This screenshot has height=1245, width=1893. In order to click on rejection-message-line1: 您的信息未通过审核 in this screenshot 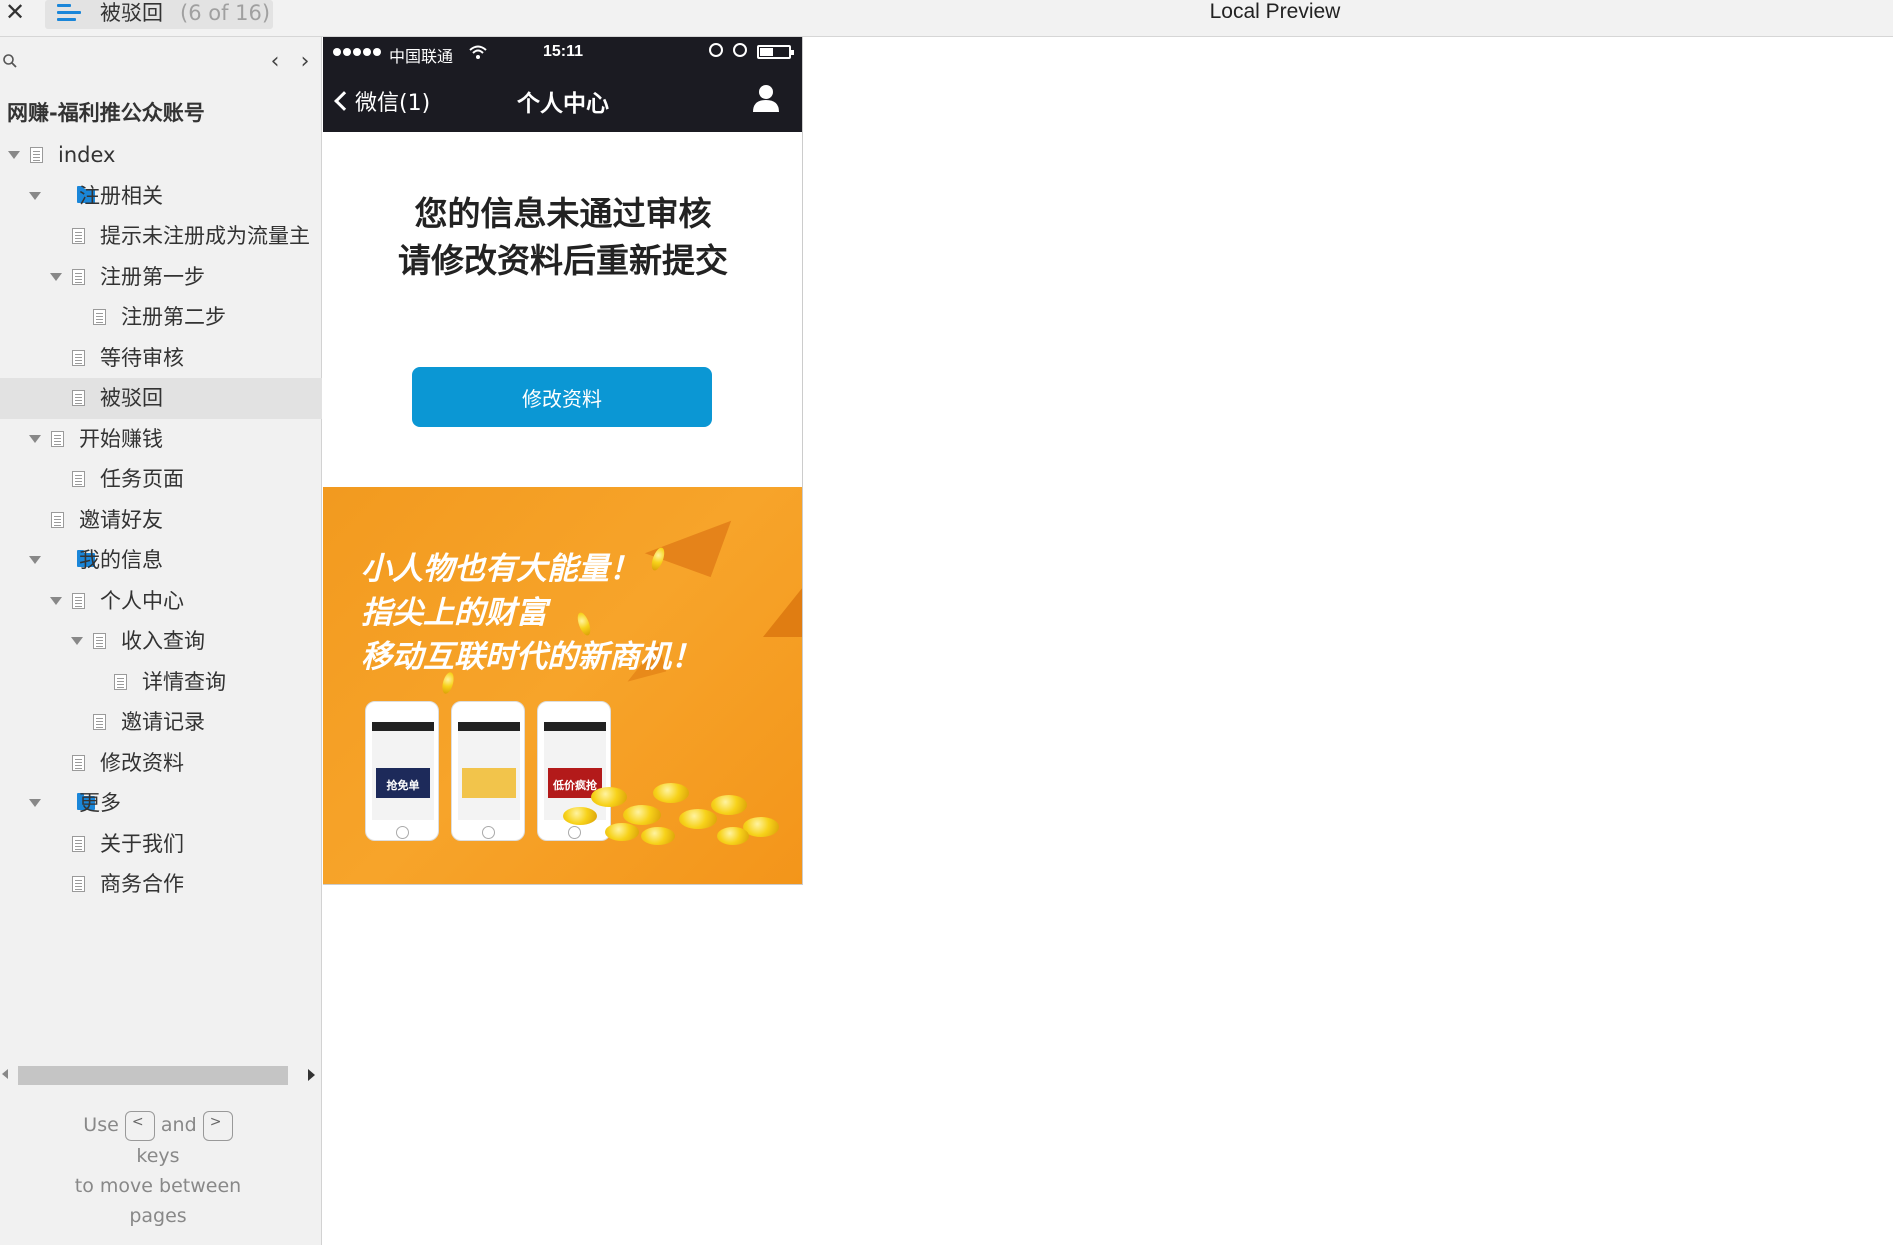, I will do `click(563, 213)`.